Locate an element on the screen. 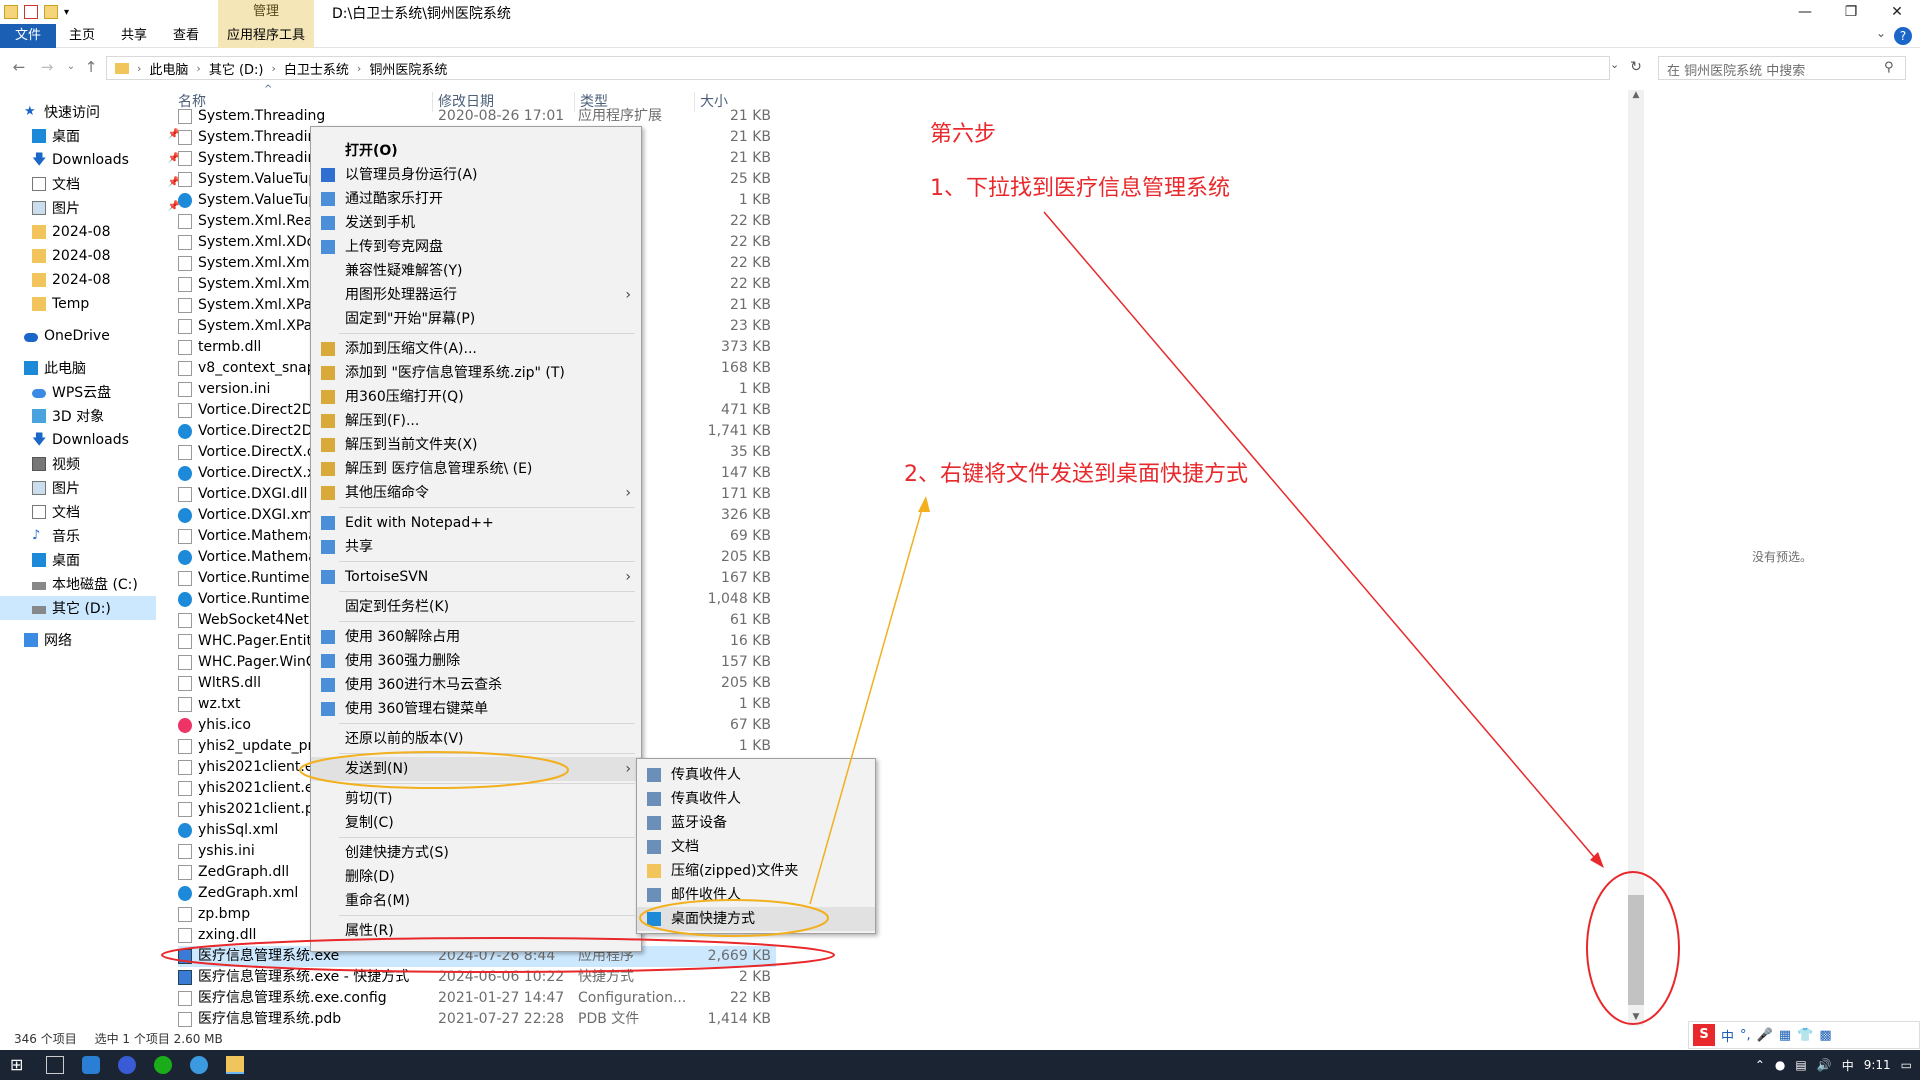  arrow-head-icon is located at coordinates (924, 504).